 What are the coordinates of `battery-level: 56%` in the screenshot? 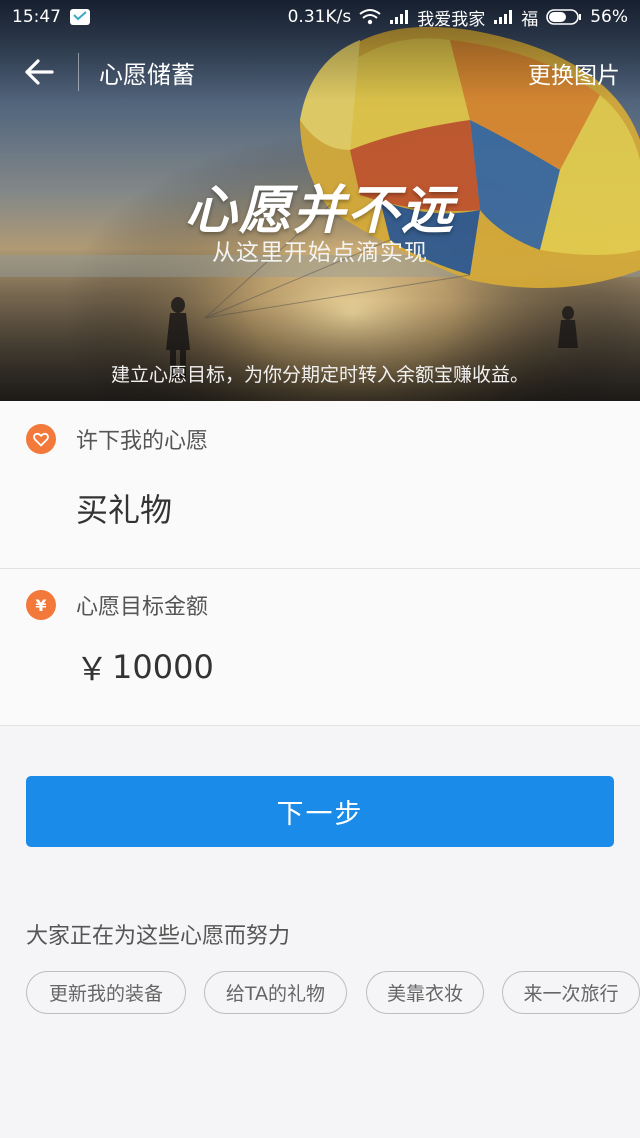 It's located at (609, 17).